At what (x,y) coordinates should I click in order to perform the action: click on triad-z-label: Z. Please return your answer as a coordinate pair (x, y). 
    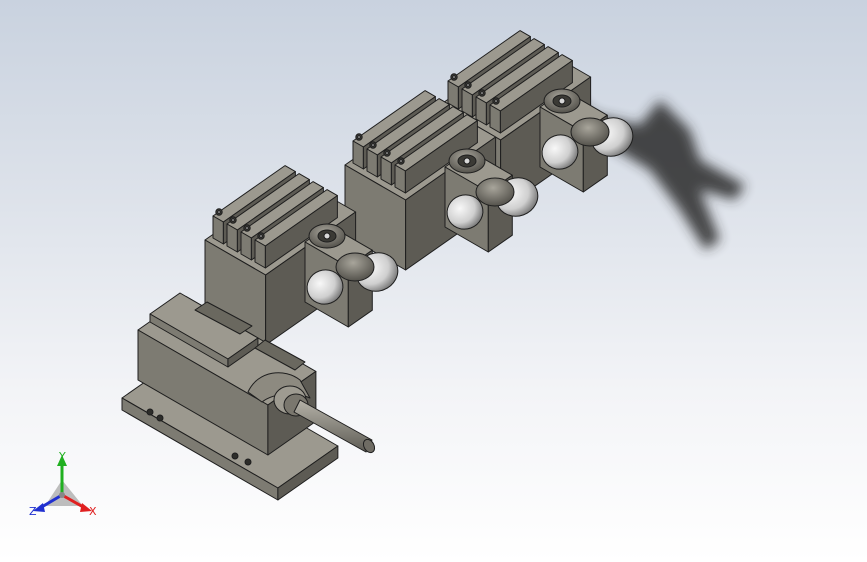
    Looking at the image, I should click on (33, 511).